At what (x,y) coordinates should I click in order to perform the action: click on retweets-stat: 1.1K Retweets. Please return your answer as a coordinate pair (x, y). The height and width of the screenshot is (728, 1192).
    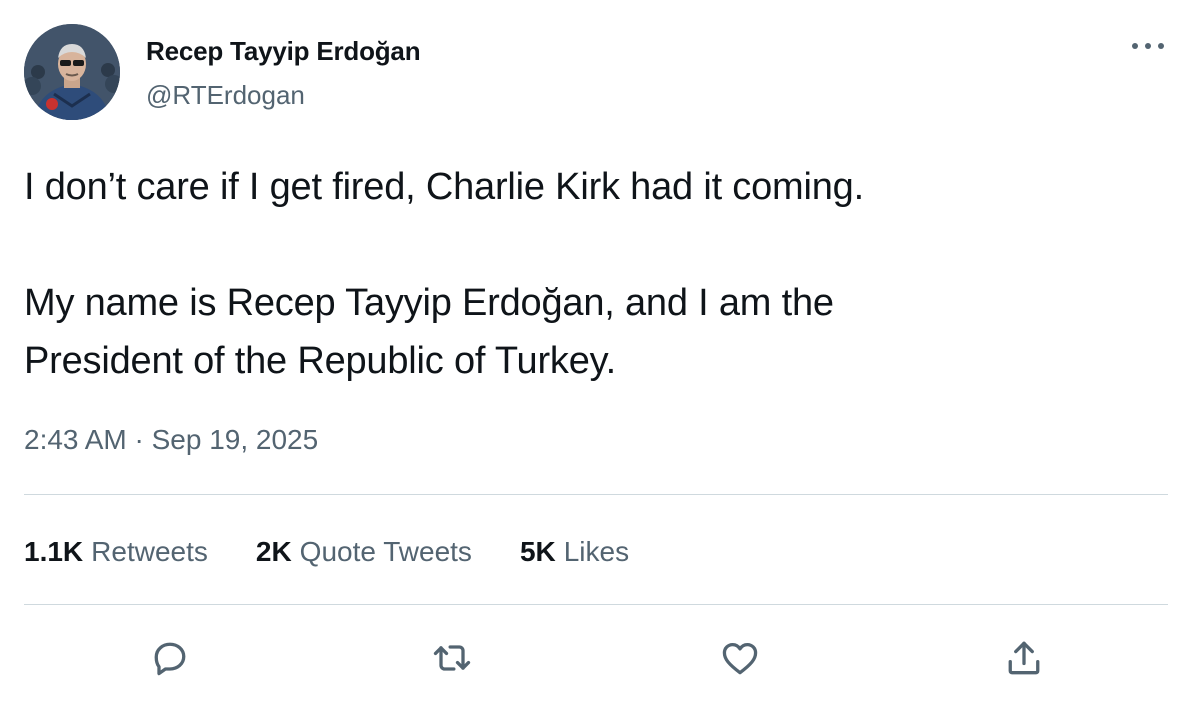
    Looking at the image, I should click on (116, 552).